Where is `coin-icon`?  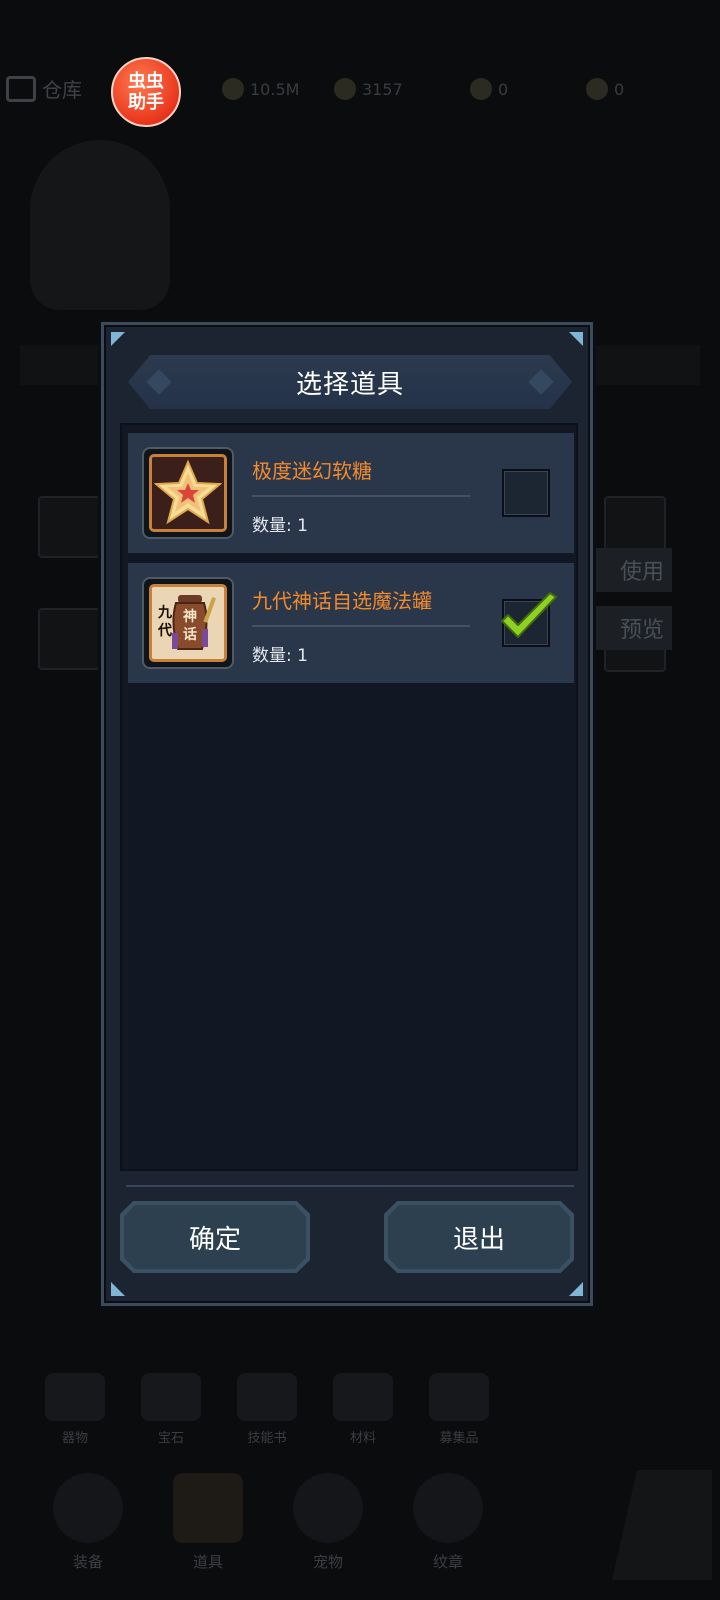
coin-icon is located at coordinates (233, 89).